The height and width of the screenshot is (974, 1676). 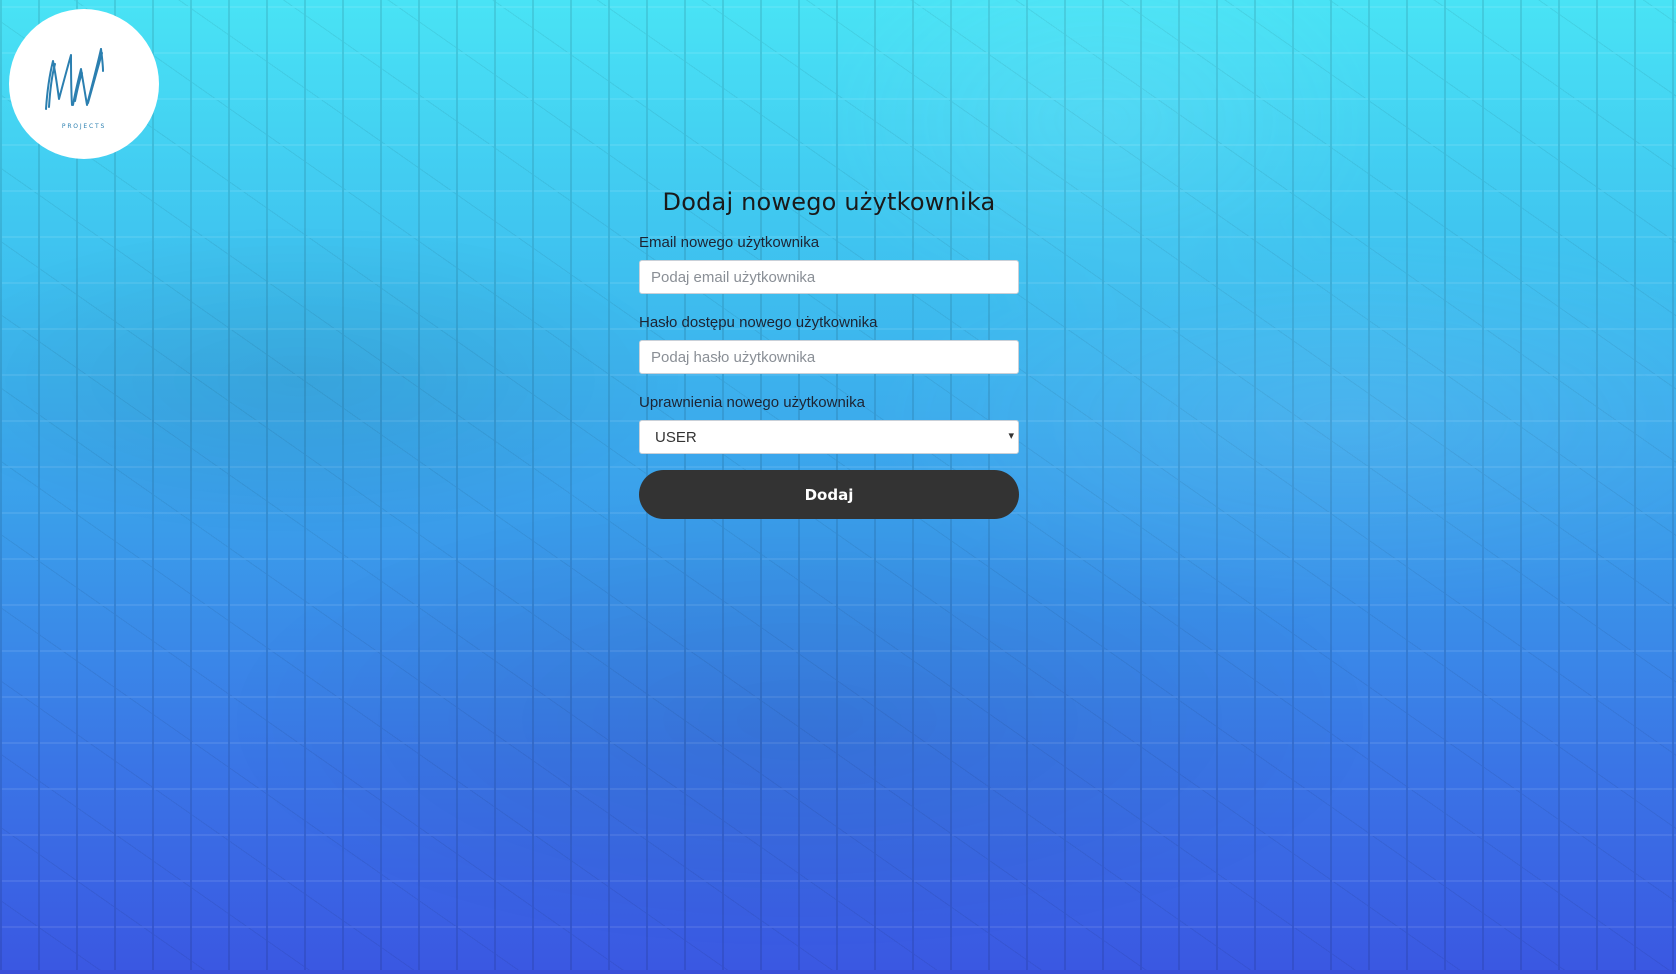 What do you see at coordinates (829, 357) in the screenshot?
I see `password-input` at bounding box center [829, 357].